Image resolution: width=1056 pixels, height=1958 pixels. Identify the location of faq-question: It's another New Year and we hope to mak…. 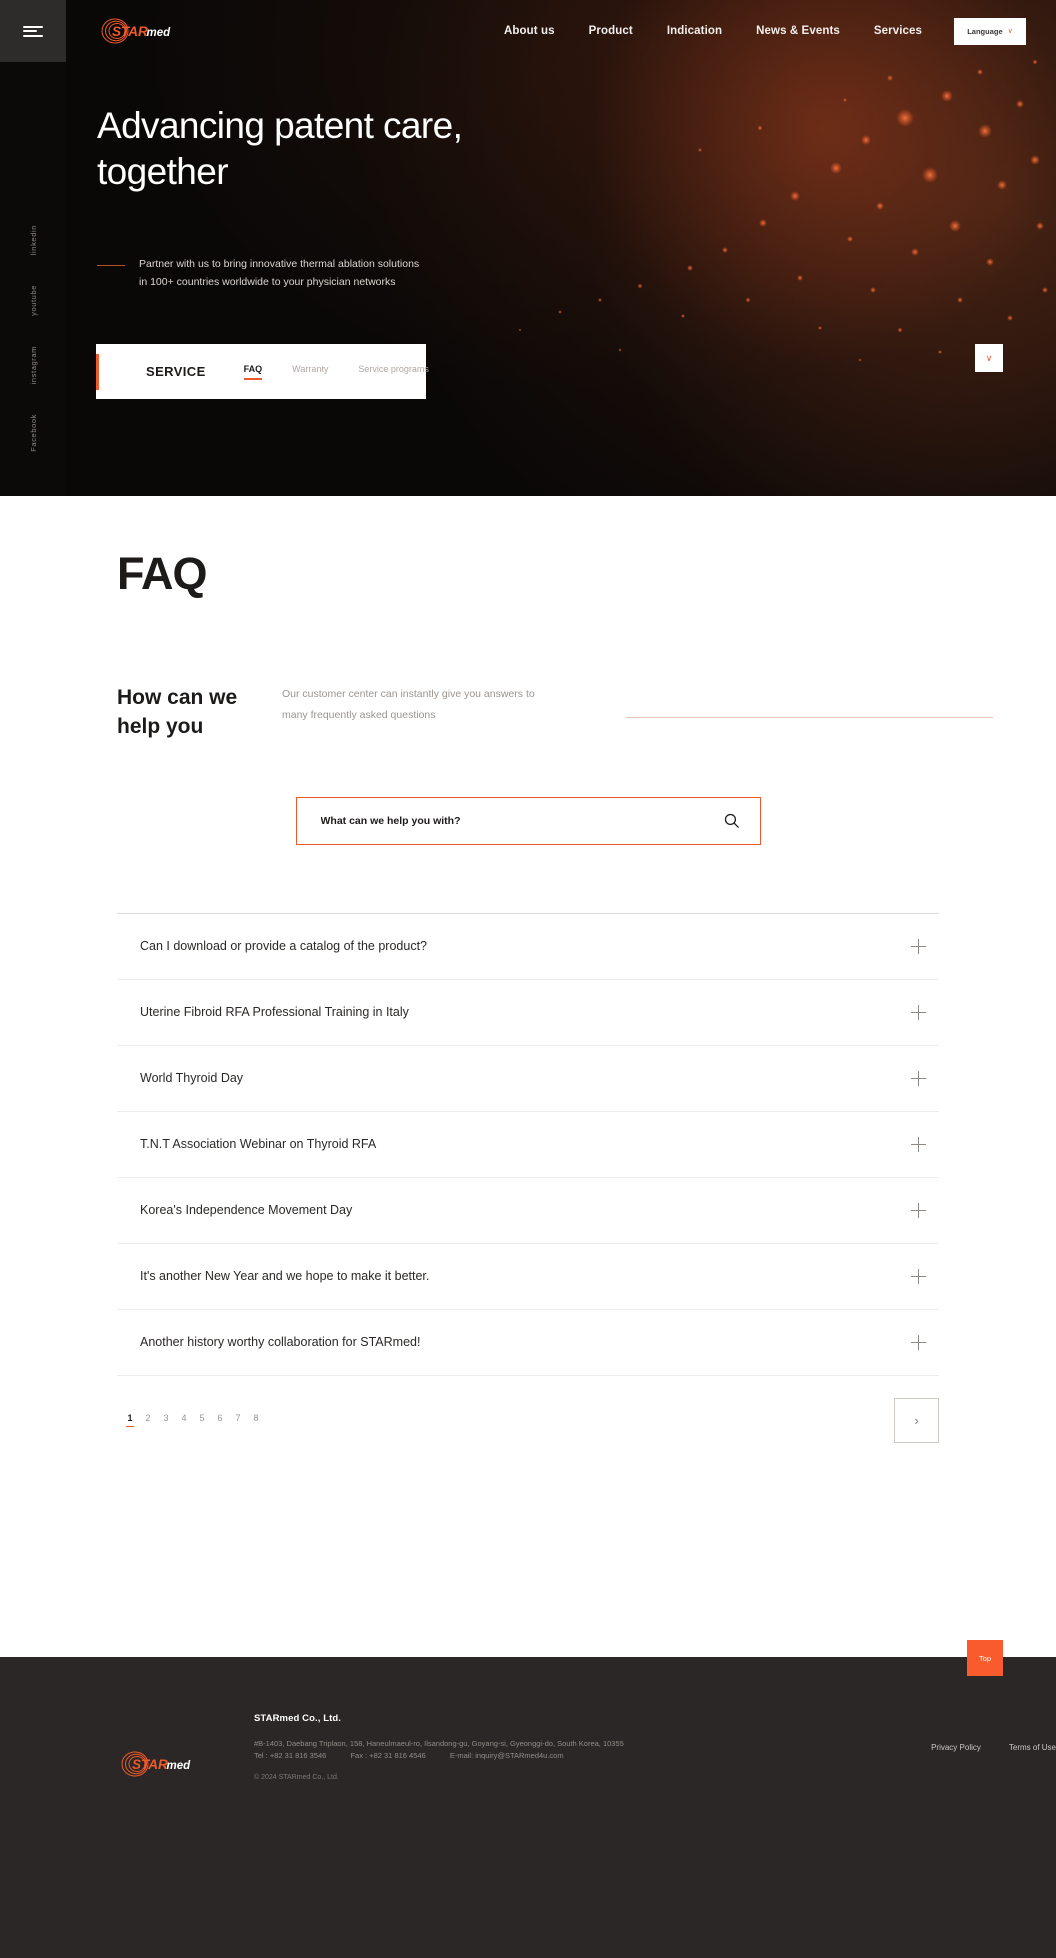
(285, 1276).